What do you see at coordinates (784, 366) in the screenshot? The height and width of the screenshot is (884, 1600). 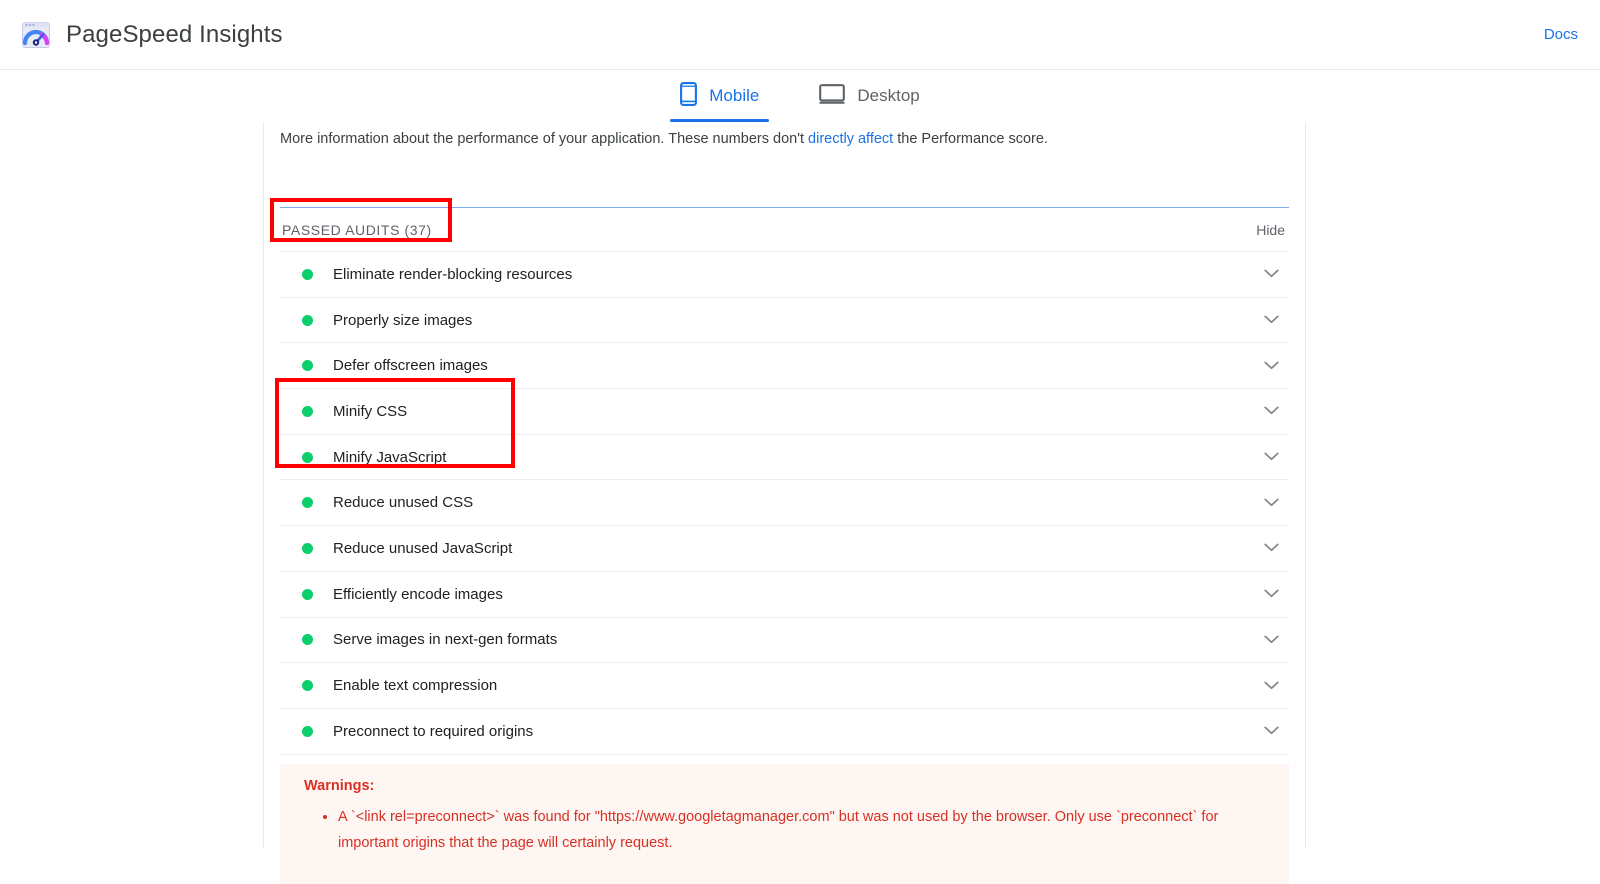 I see `audit-row: Defer offscreen images` at bounding box center [784, 366].